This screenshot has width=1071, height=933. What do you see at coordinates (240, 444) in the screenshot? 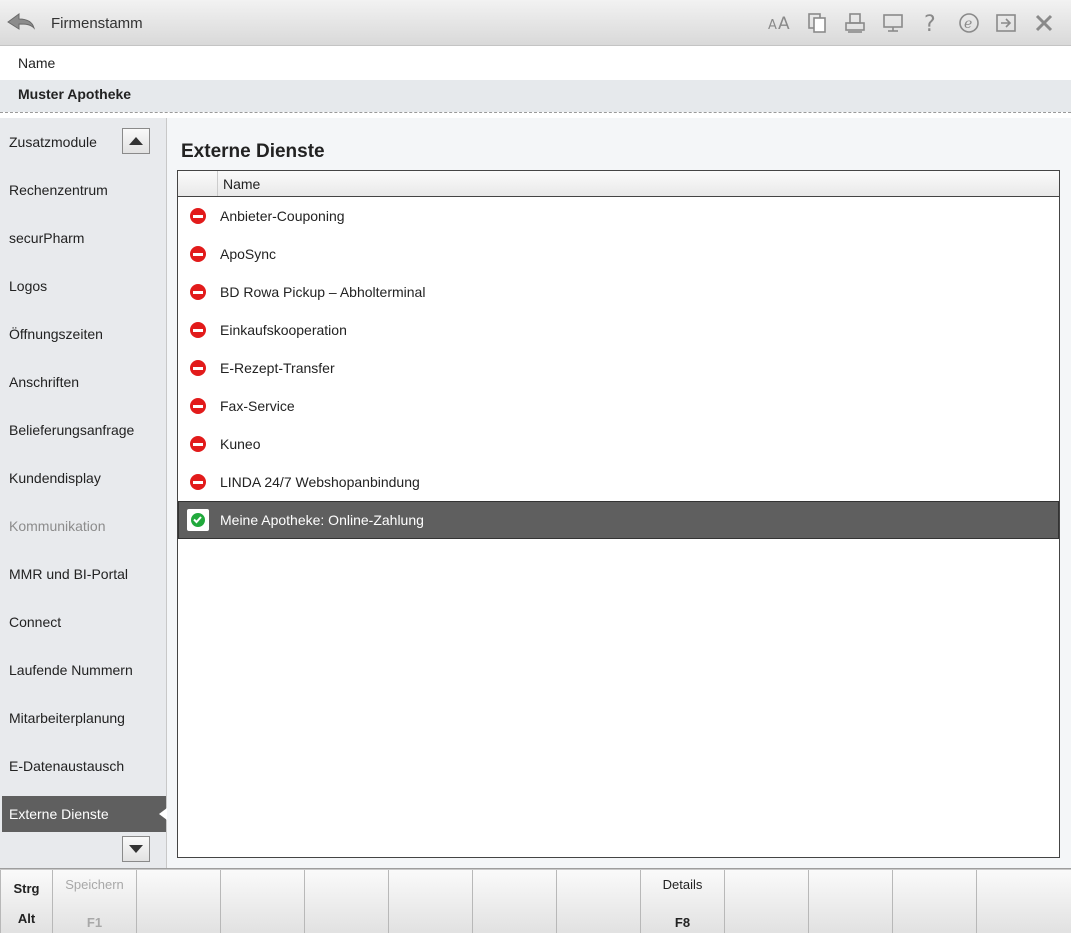
I see `service-name: Kuneo` at bounding box center [240, 444].